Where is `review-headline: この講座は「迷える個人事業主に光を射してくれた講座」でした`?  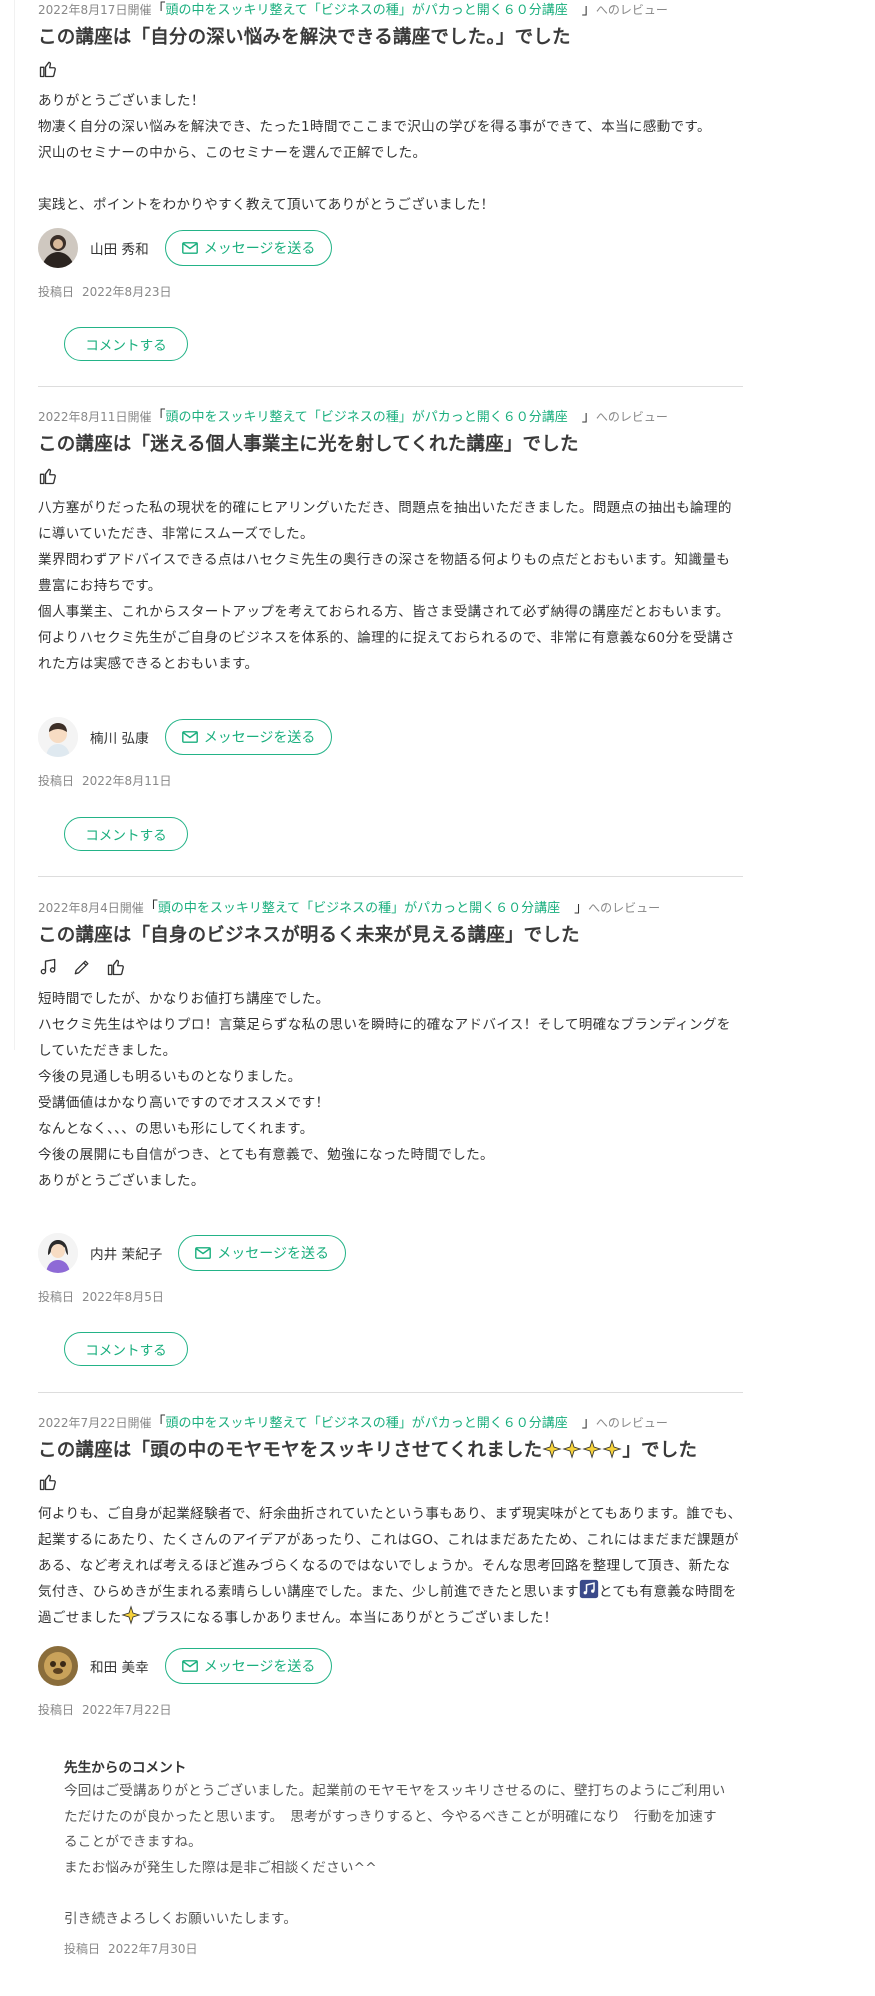 review-headline: この講座は「迷える個人事業主に光を射してくれた講座」でした is located at coordinates (308, 444).